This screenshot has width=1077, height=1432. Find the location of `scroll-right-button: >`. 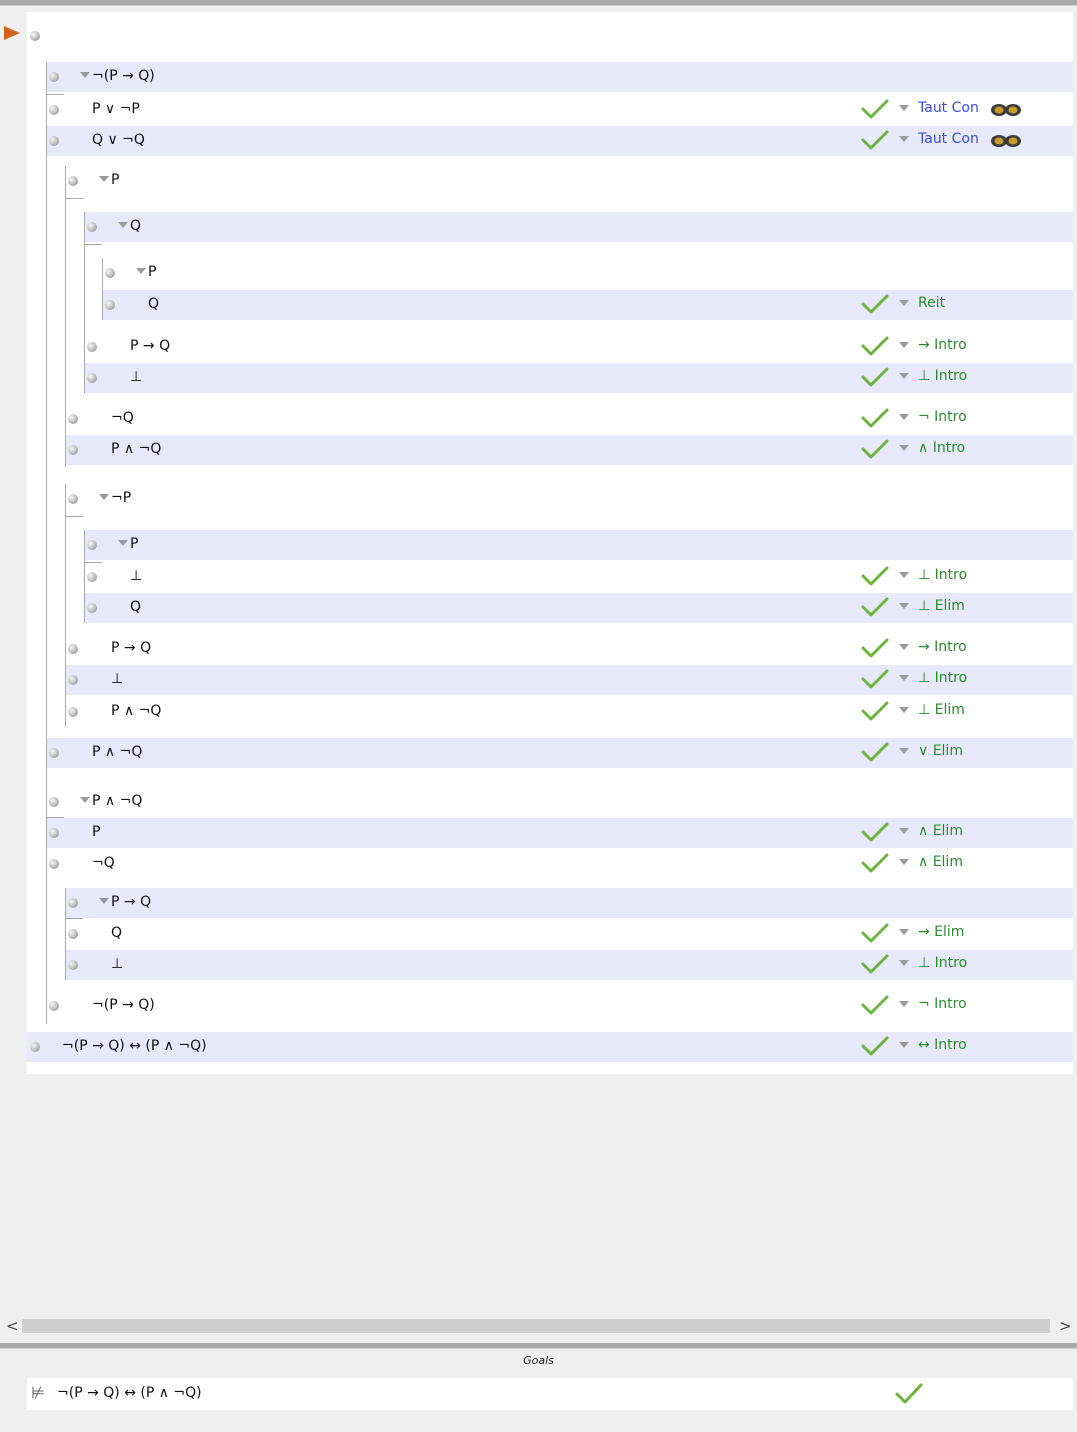

scroll-right-button: > is located at coordinates (1065, 1326).